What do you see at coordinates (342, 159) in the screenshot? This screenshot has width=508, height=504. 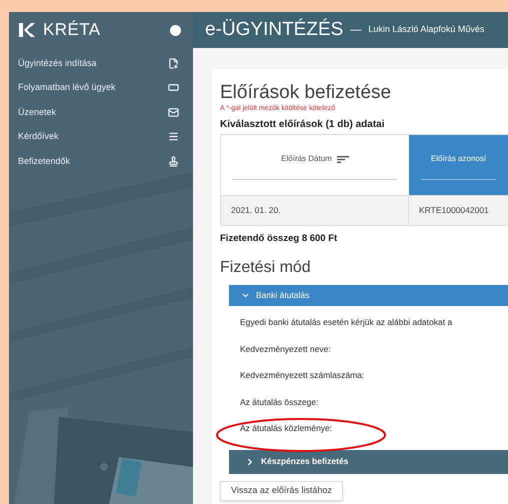 I see `sort-icon` at bounding box center [342, 159].